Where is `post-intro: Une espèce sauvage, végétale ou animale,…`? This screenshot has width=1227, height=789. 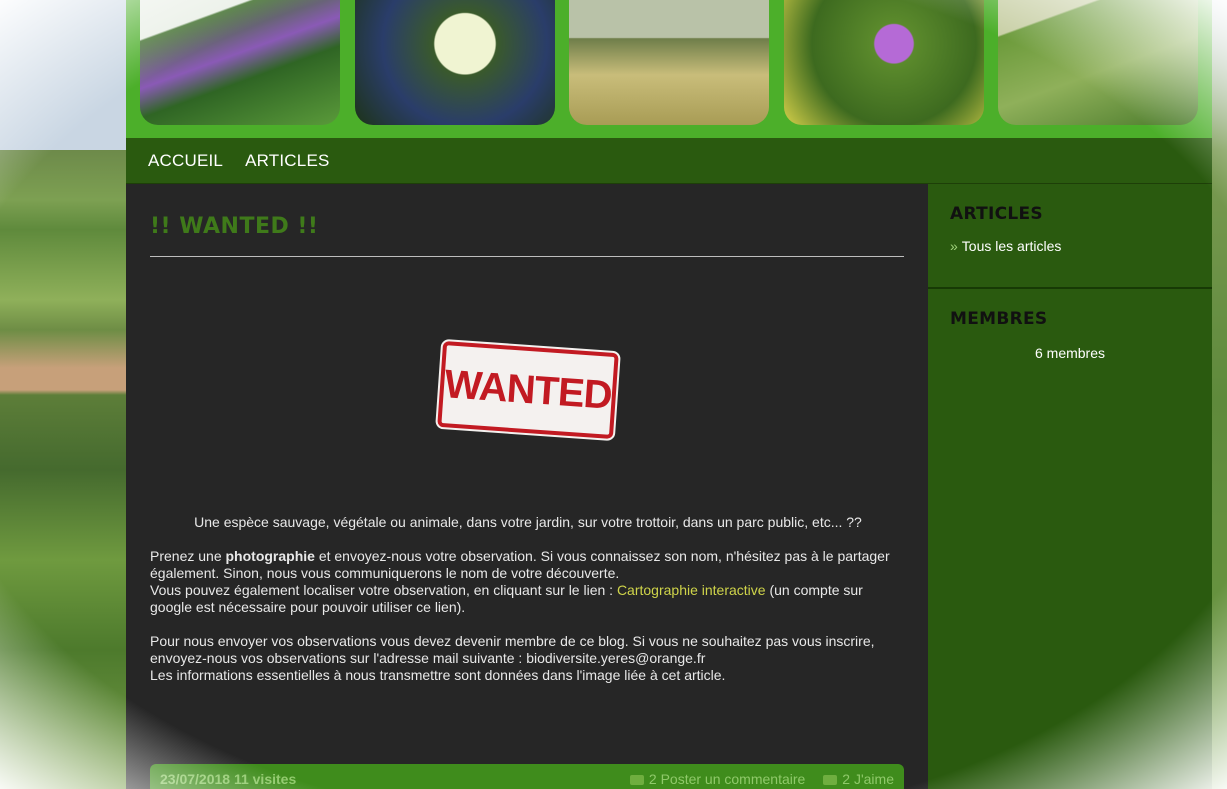
post-intro: Une espèce sauvage, végétale ou animale,… is located at coordinates (528, 522).